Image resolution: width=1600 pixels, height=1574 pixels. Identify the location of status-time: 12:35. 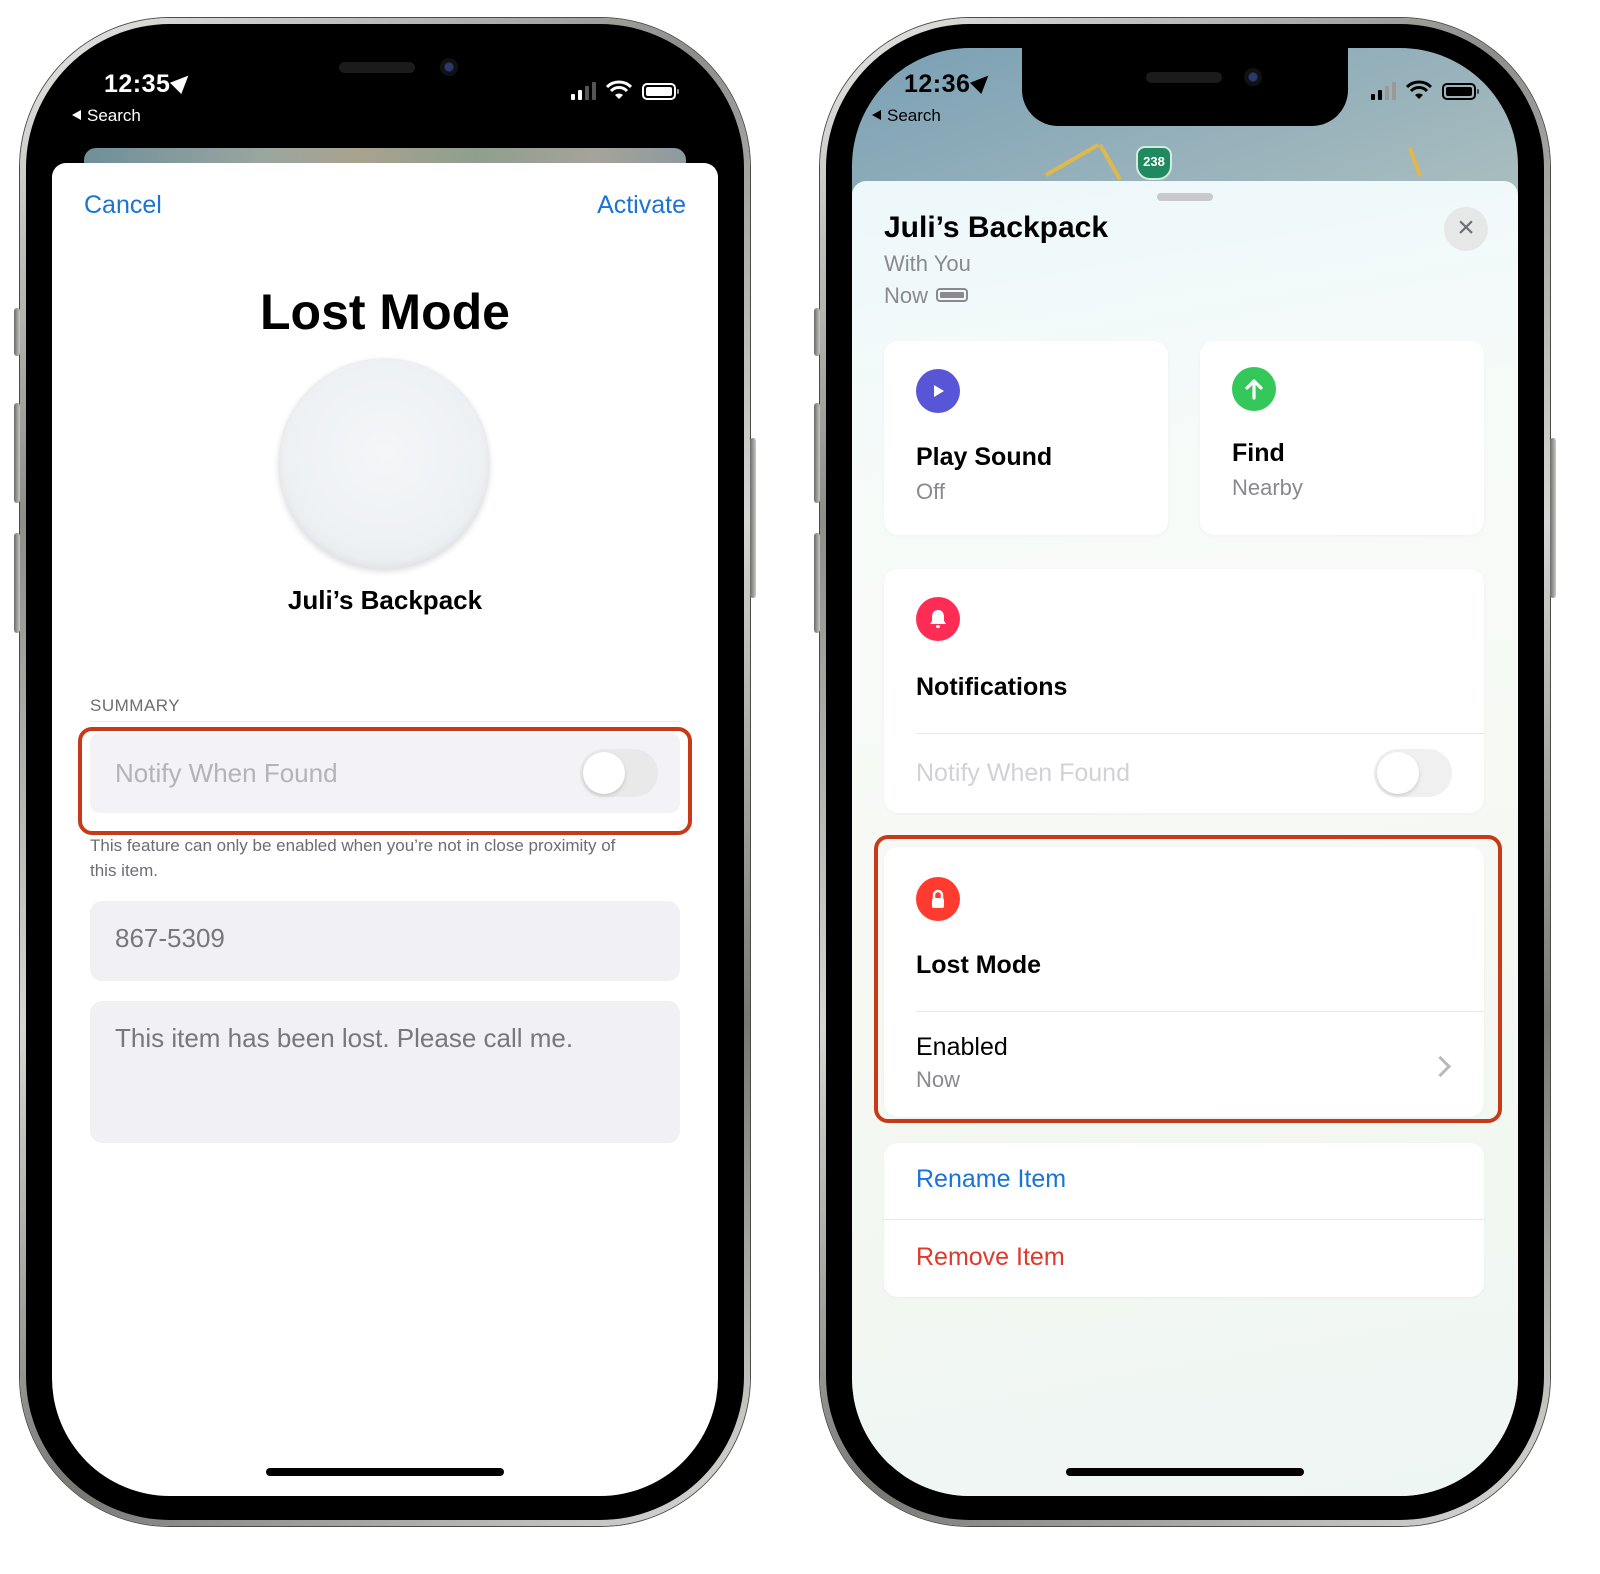
(149, 84).